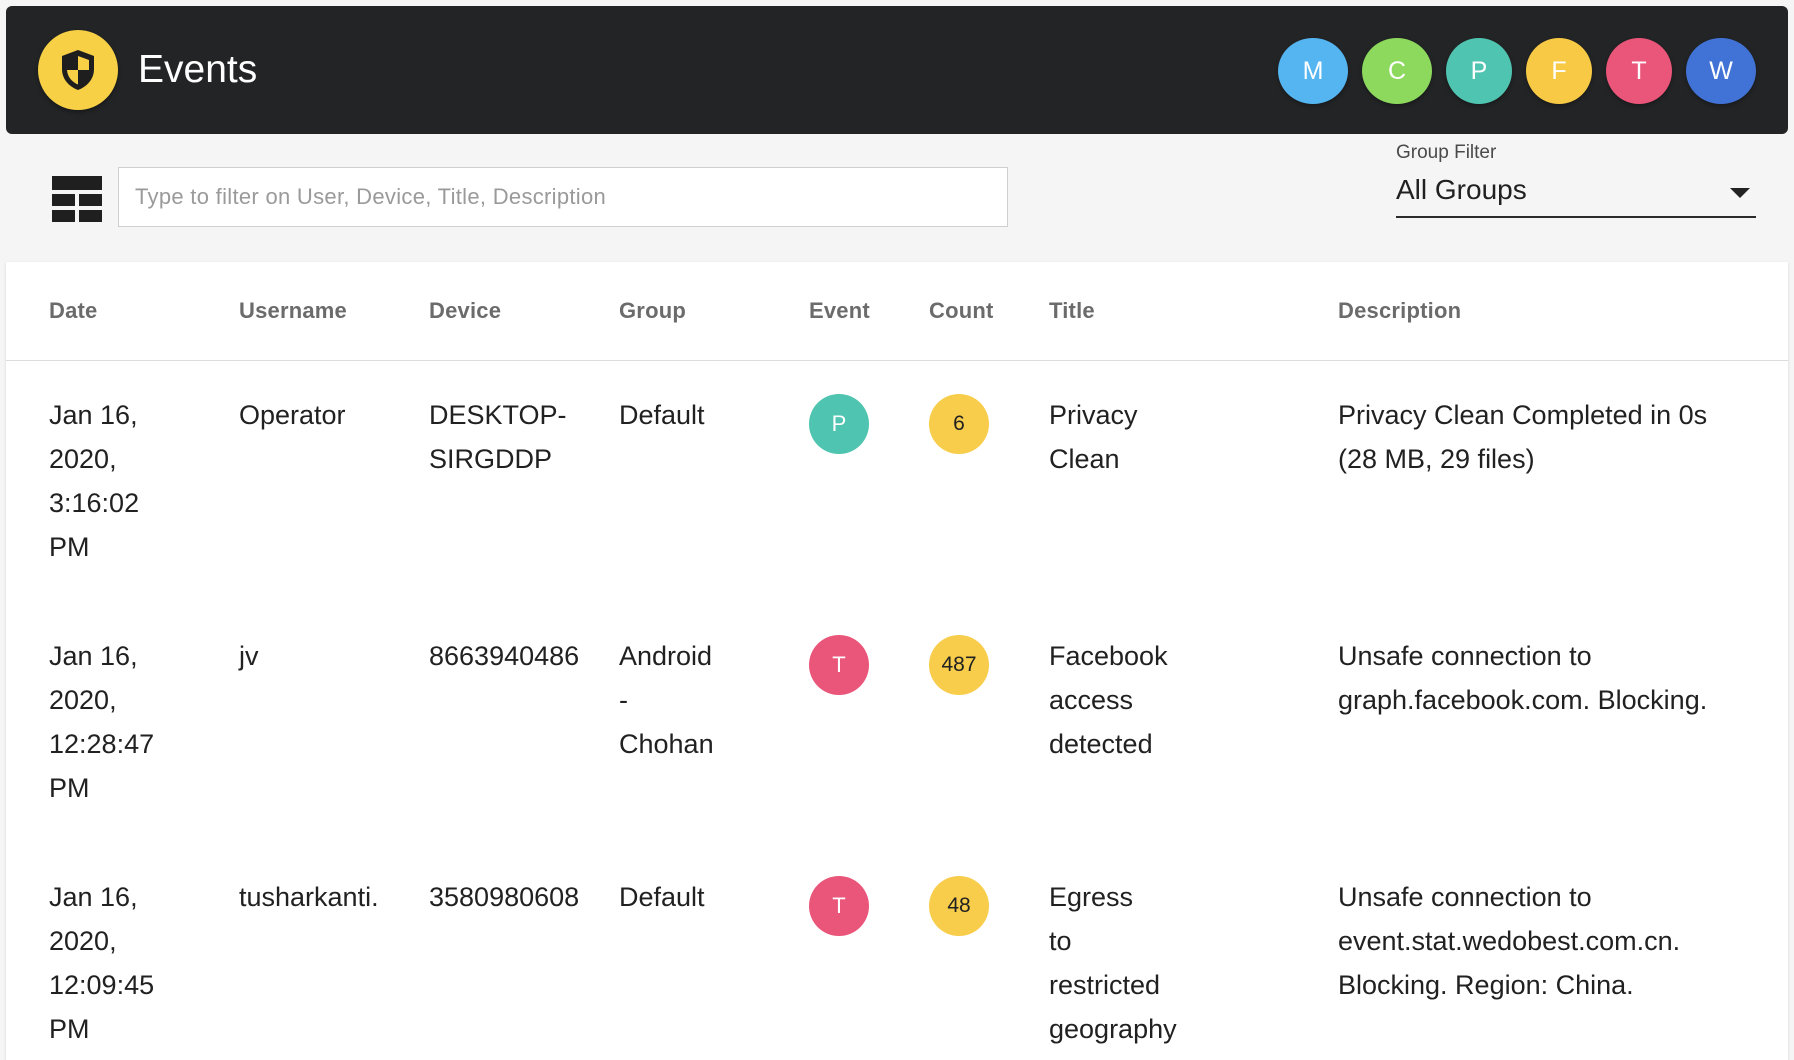  I want to click on app-bar: Events M C P F T W, so click(897, 70).